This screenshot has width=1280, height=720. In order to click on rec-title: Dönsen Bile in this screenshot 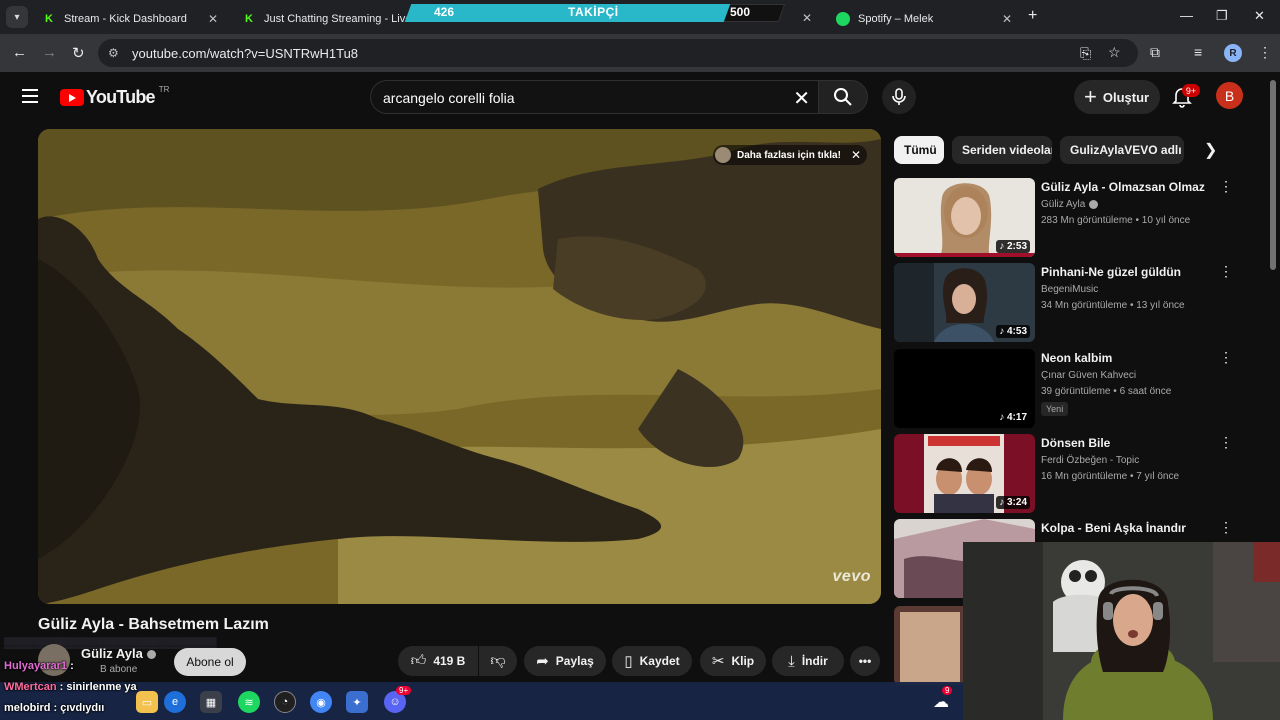, I will do `click(1075, 443)`.